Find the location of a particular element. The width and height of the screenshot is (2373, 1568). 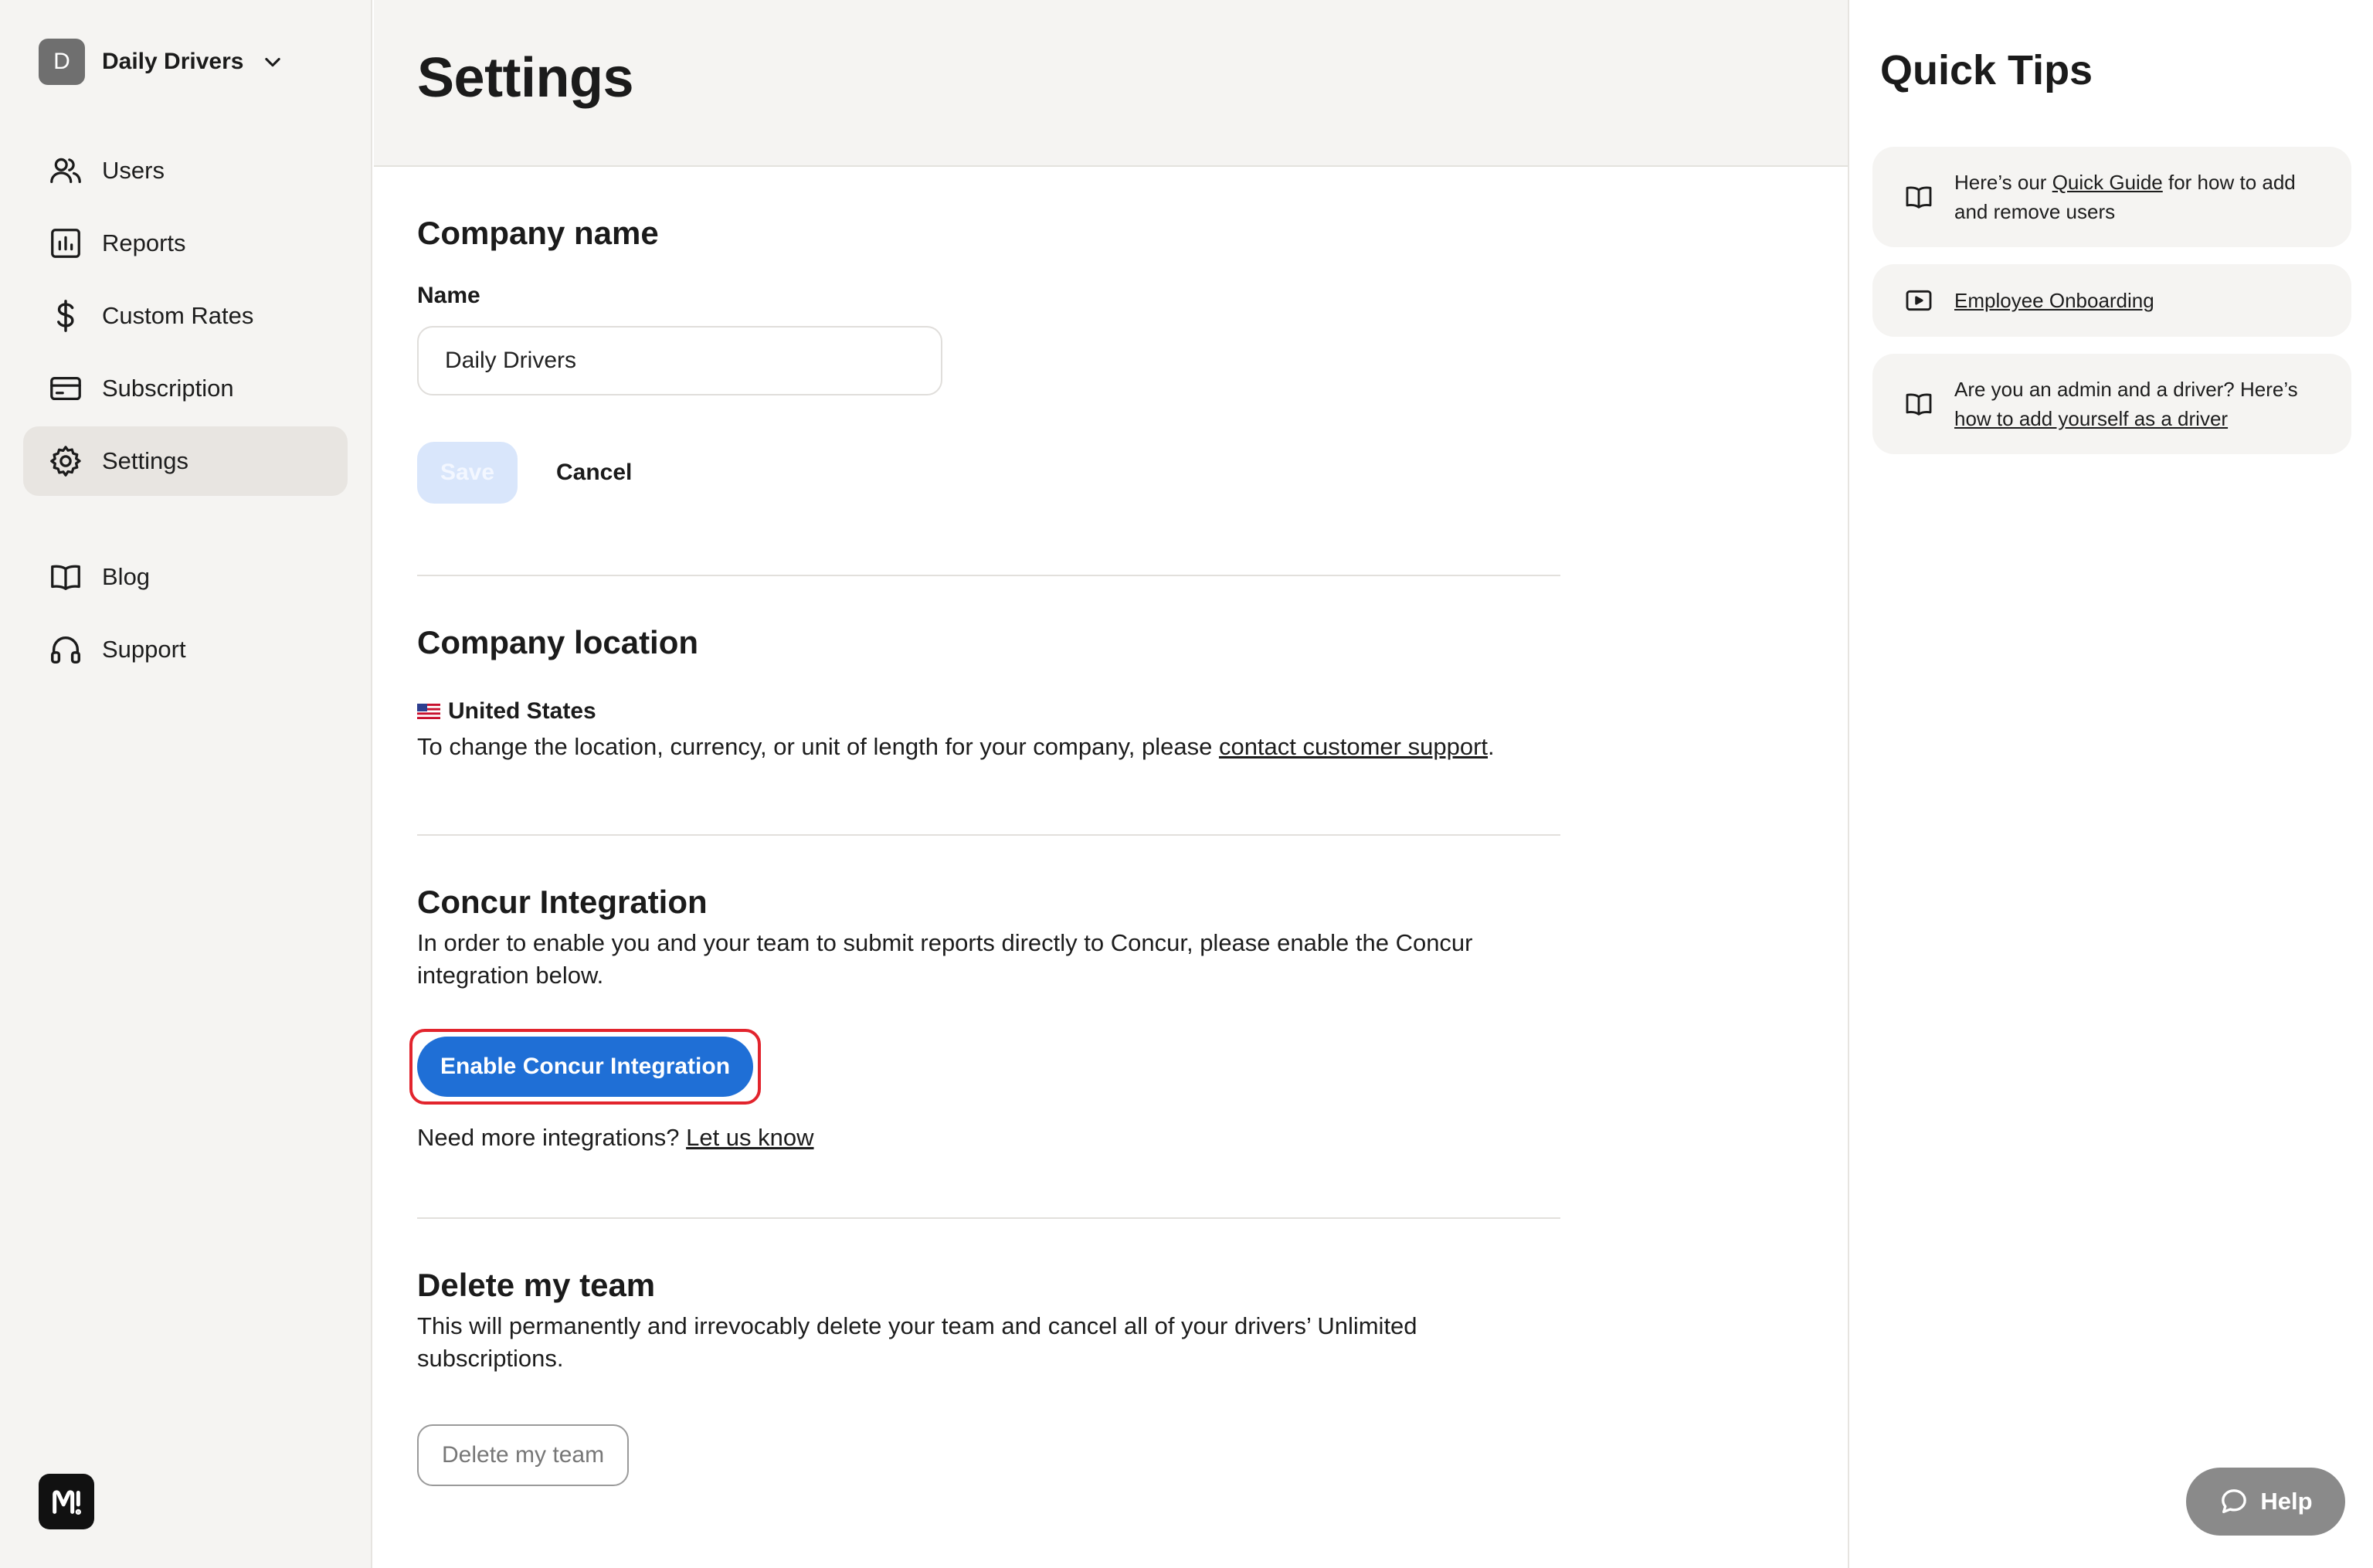

credit-card-icon is located at coordinates (66, 388).